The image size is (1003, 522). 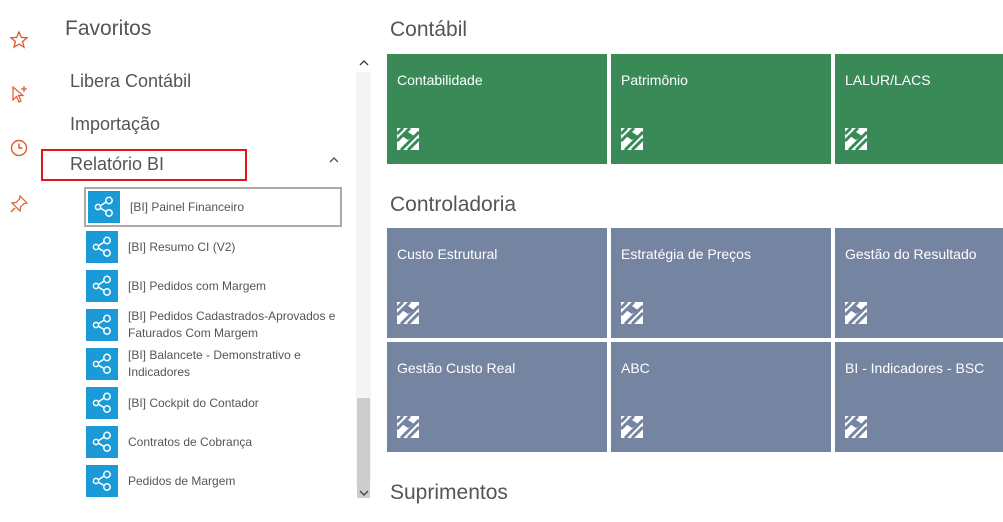 What do you see at coordinates (19, 204) in the screenshot?
I see `pin-icon` at bounding box center [19, 204].